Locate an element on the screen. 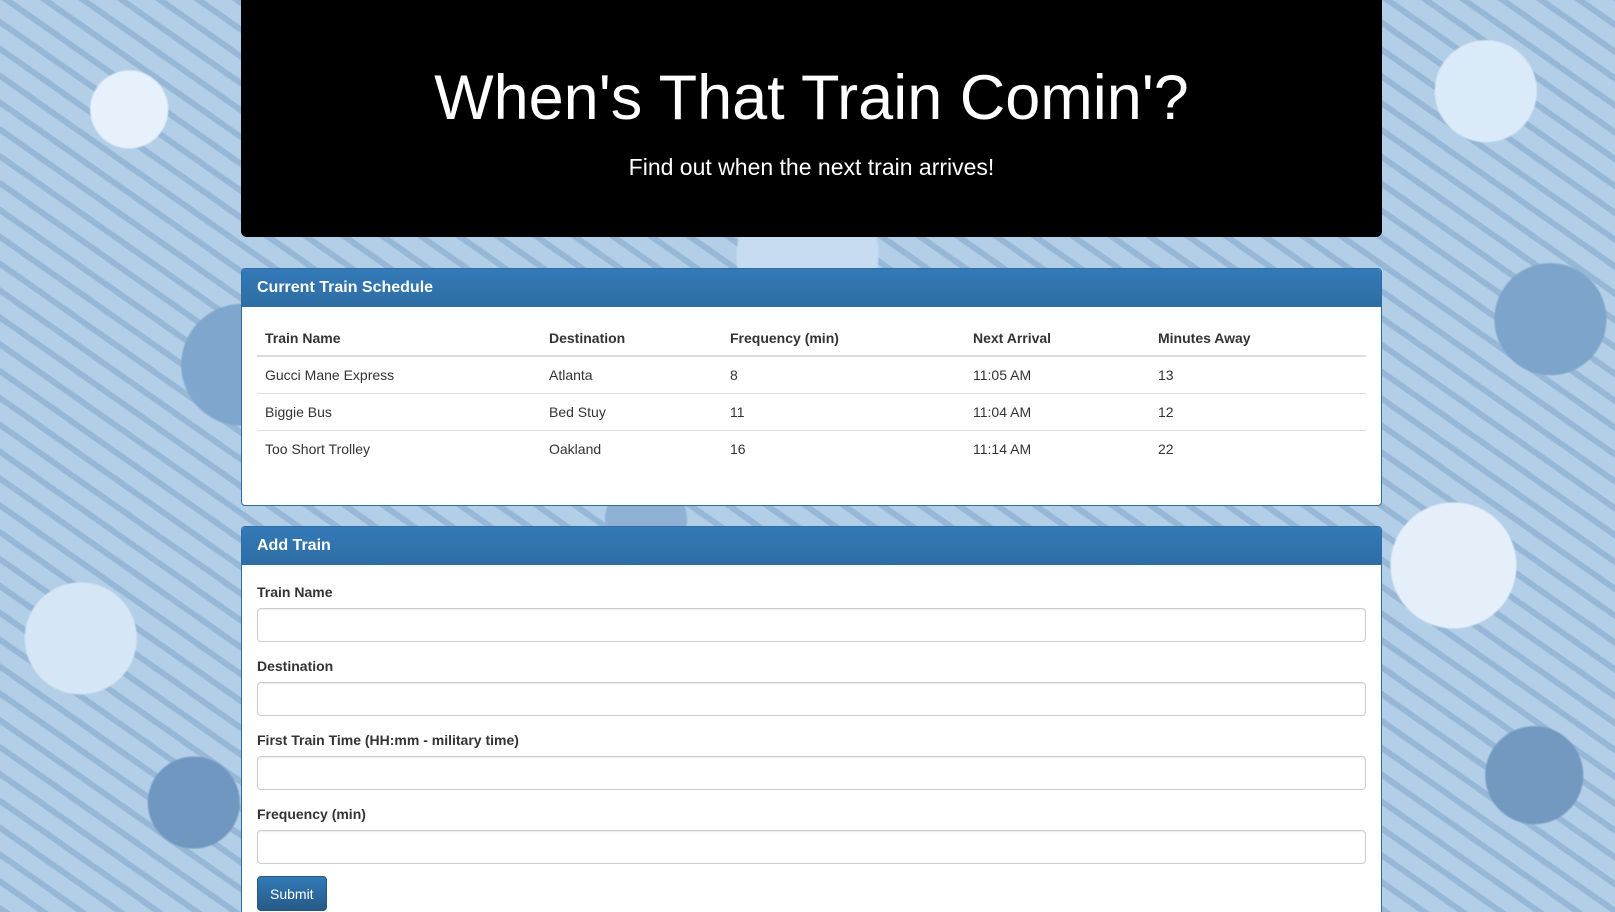 Image resolution: width=1615 pixels, height=912 pixels. cell-train-name: Biggie Bus is located at coordinates (399, 412).